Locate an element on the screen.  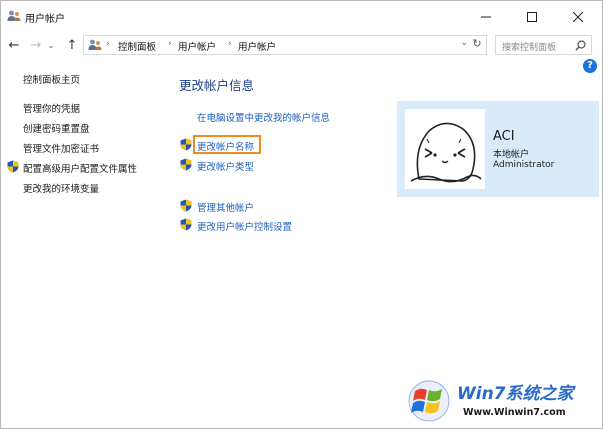
refresh-icon: ↻ is located at coordinates (477, 43).